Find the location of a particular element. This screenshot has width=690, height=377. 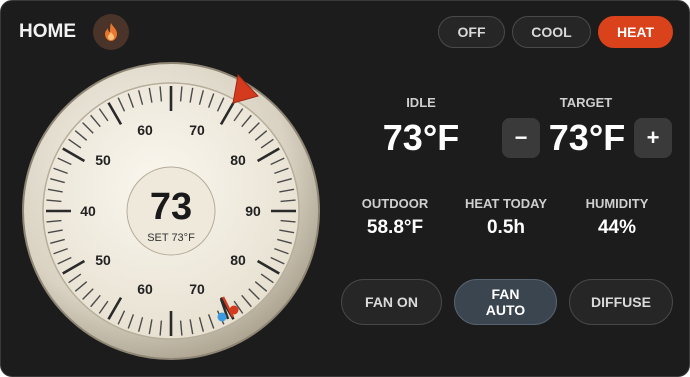

humidity-value: 44% is located at coordinates (617, 227).